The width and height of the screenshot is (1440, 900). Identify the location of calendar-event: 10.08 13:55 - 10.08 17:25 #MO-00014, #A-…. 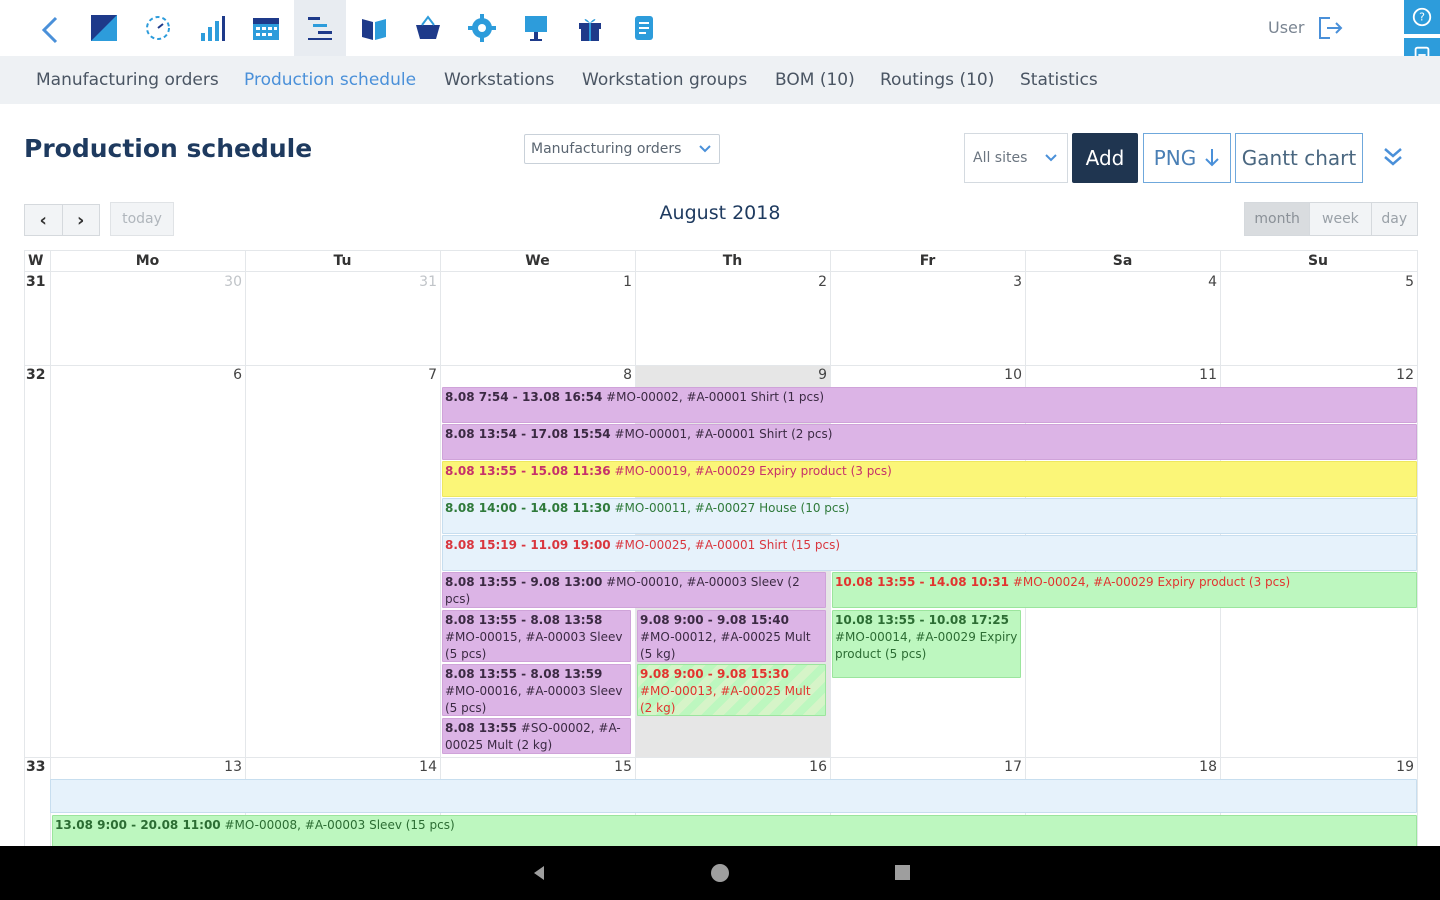
(926, 644).